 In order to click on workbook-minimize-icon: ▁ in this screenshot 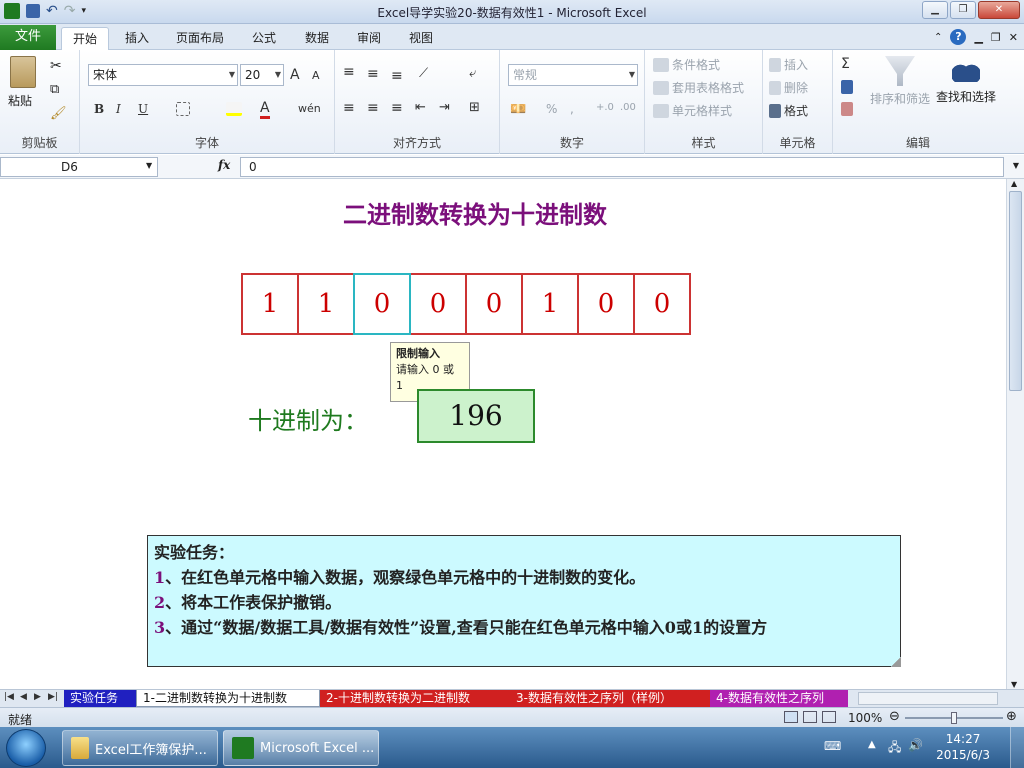, I will do `click(978, 37)`.